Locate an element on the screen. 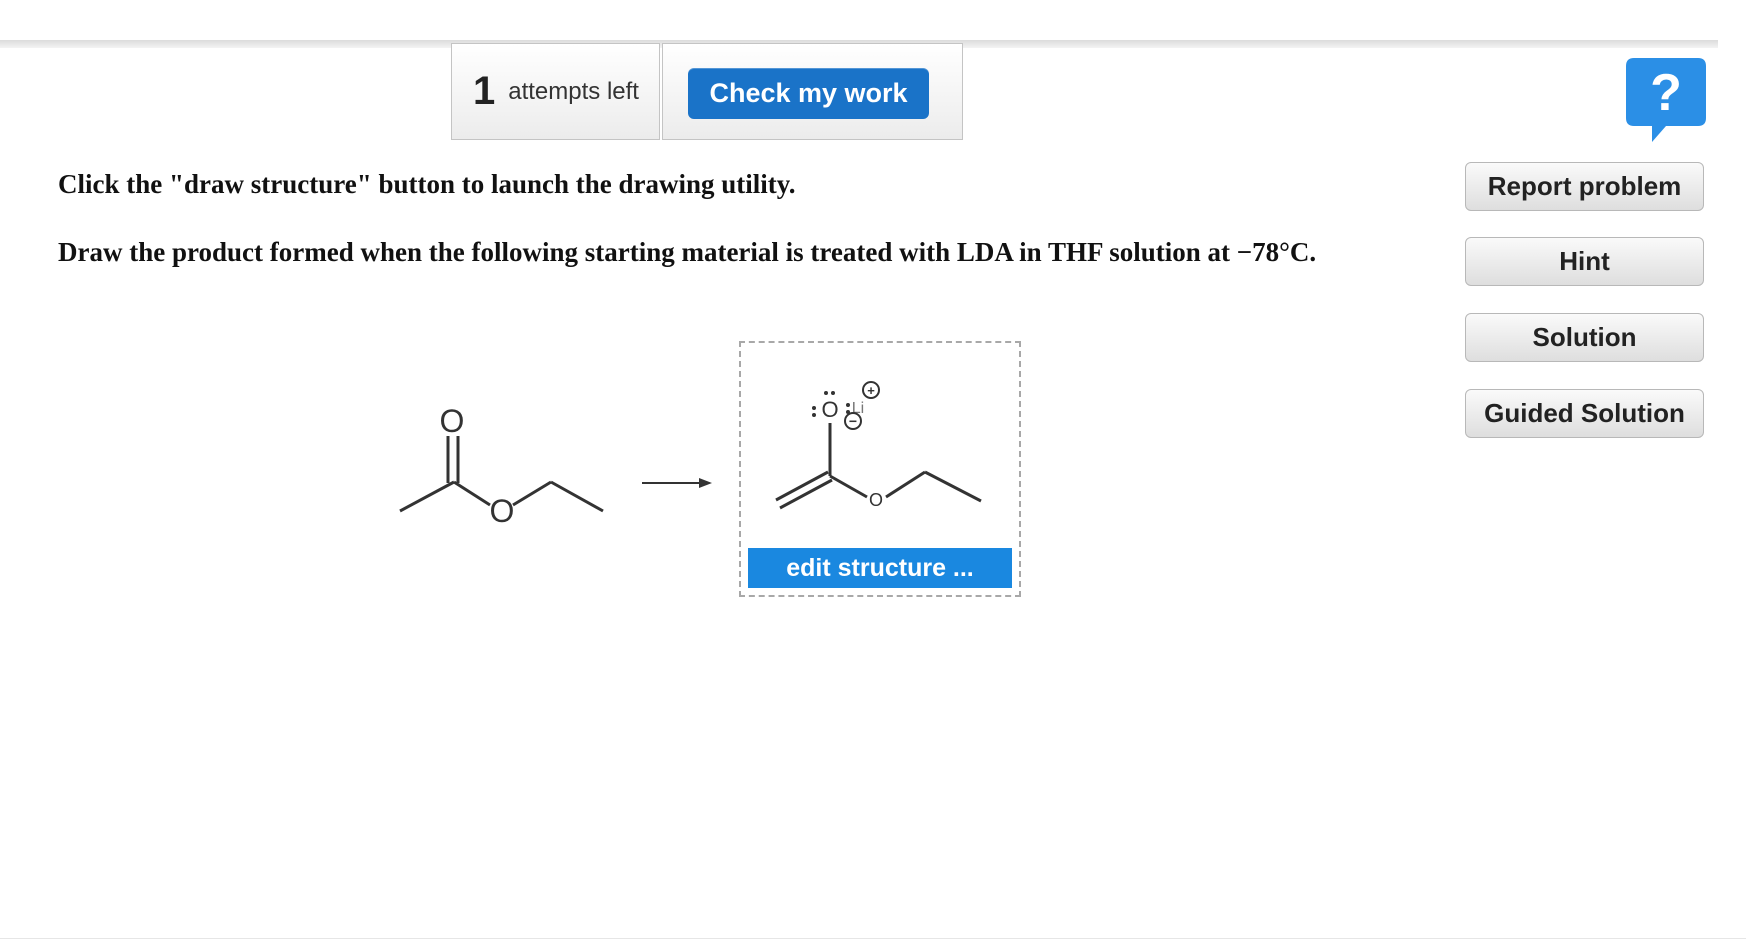  bottom-rule is located at coordinates (873, 938).